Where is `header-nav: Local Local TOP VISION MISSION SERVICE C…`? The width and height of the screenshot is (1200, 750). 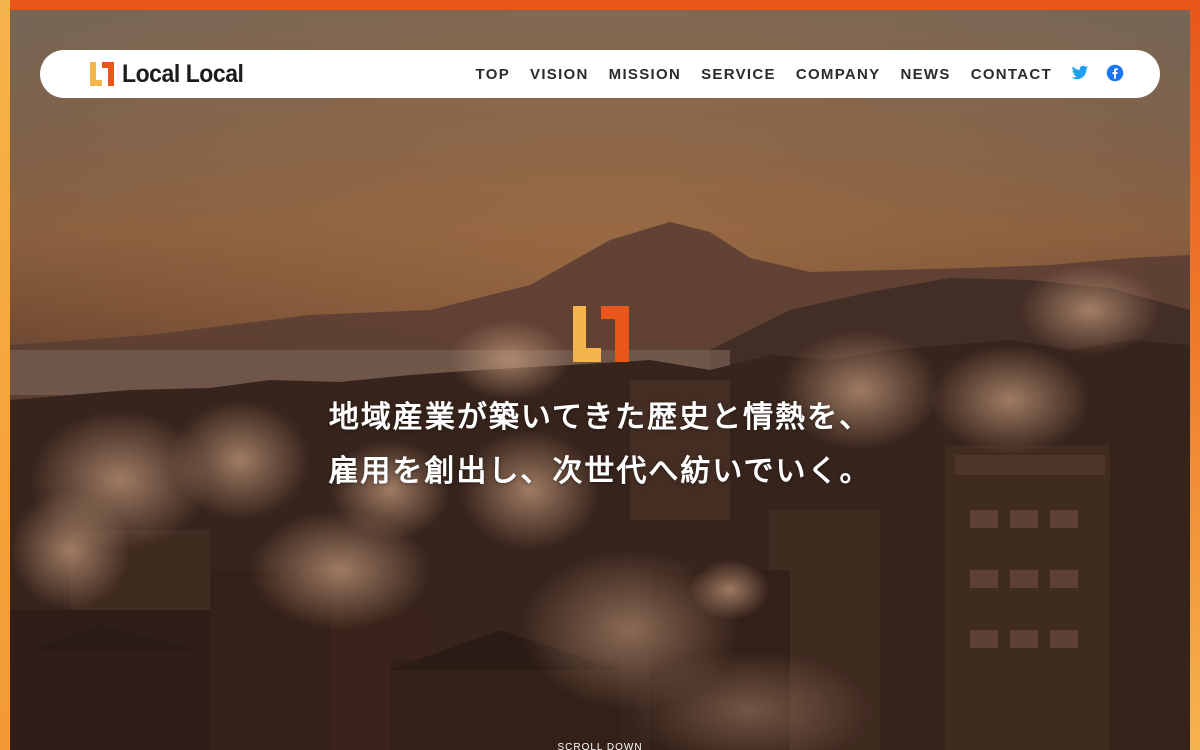
header-nav: Local Local TOP VISION MISSION SERVICE C… is located at coordinates (600, 74).